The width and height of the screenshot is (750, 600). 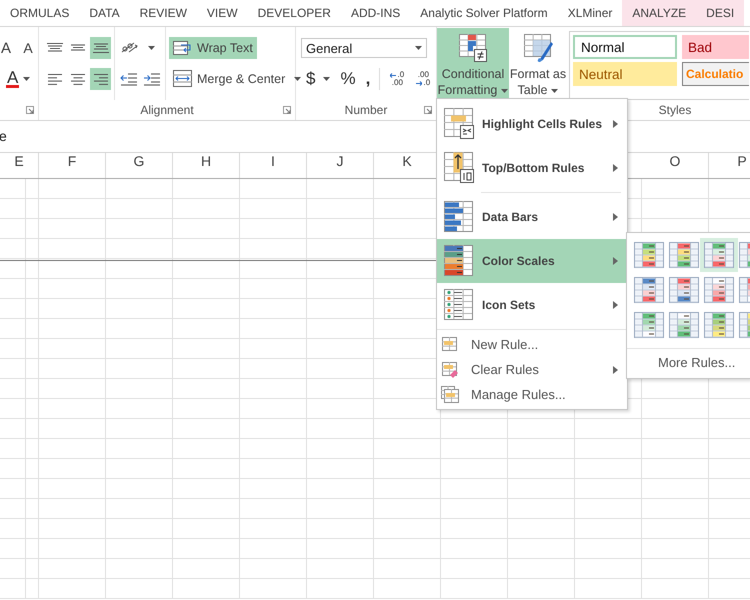 I want to click on column-header: H, so click(x=206, y=165).